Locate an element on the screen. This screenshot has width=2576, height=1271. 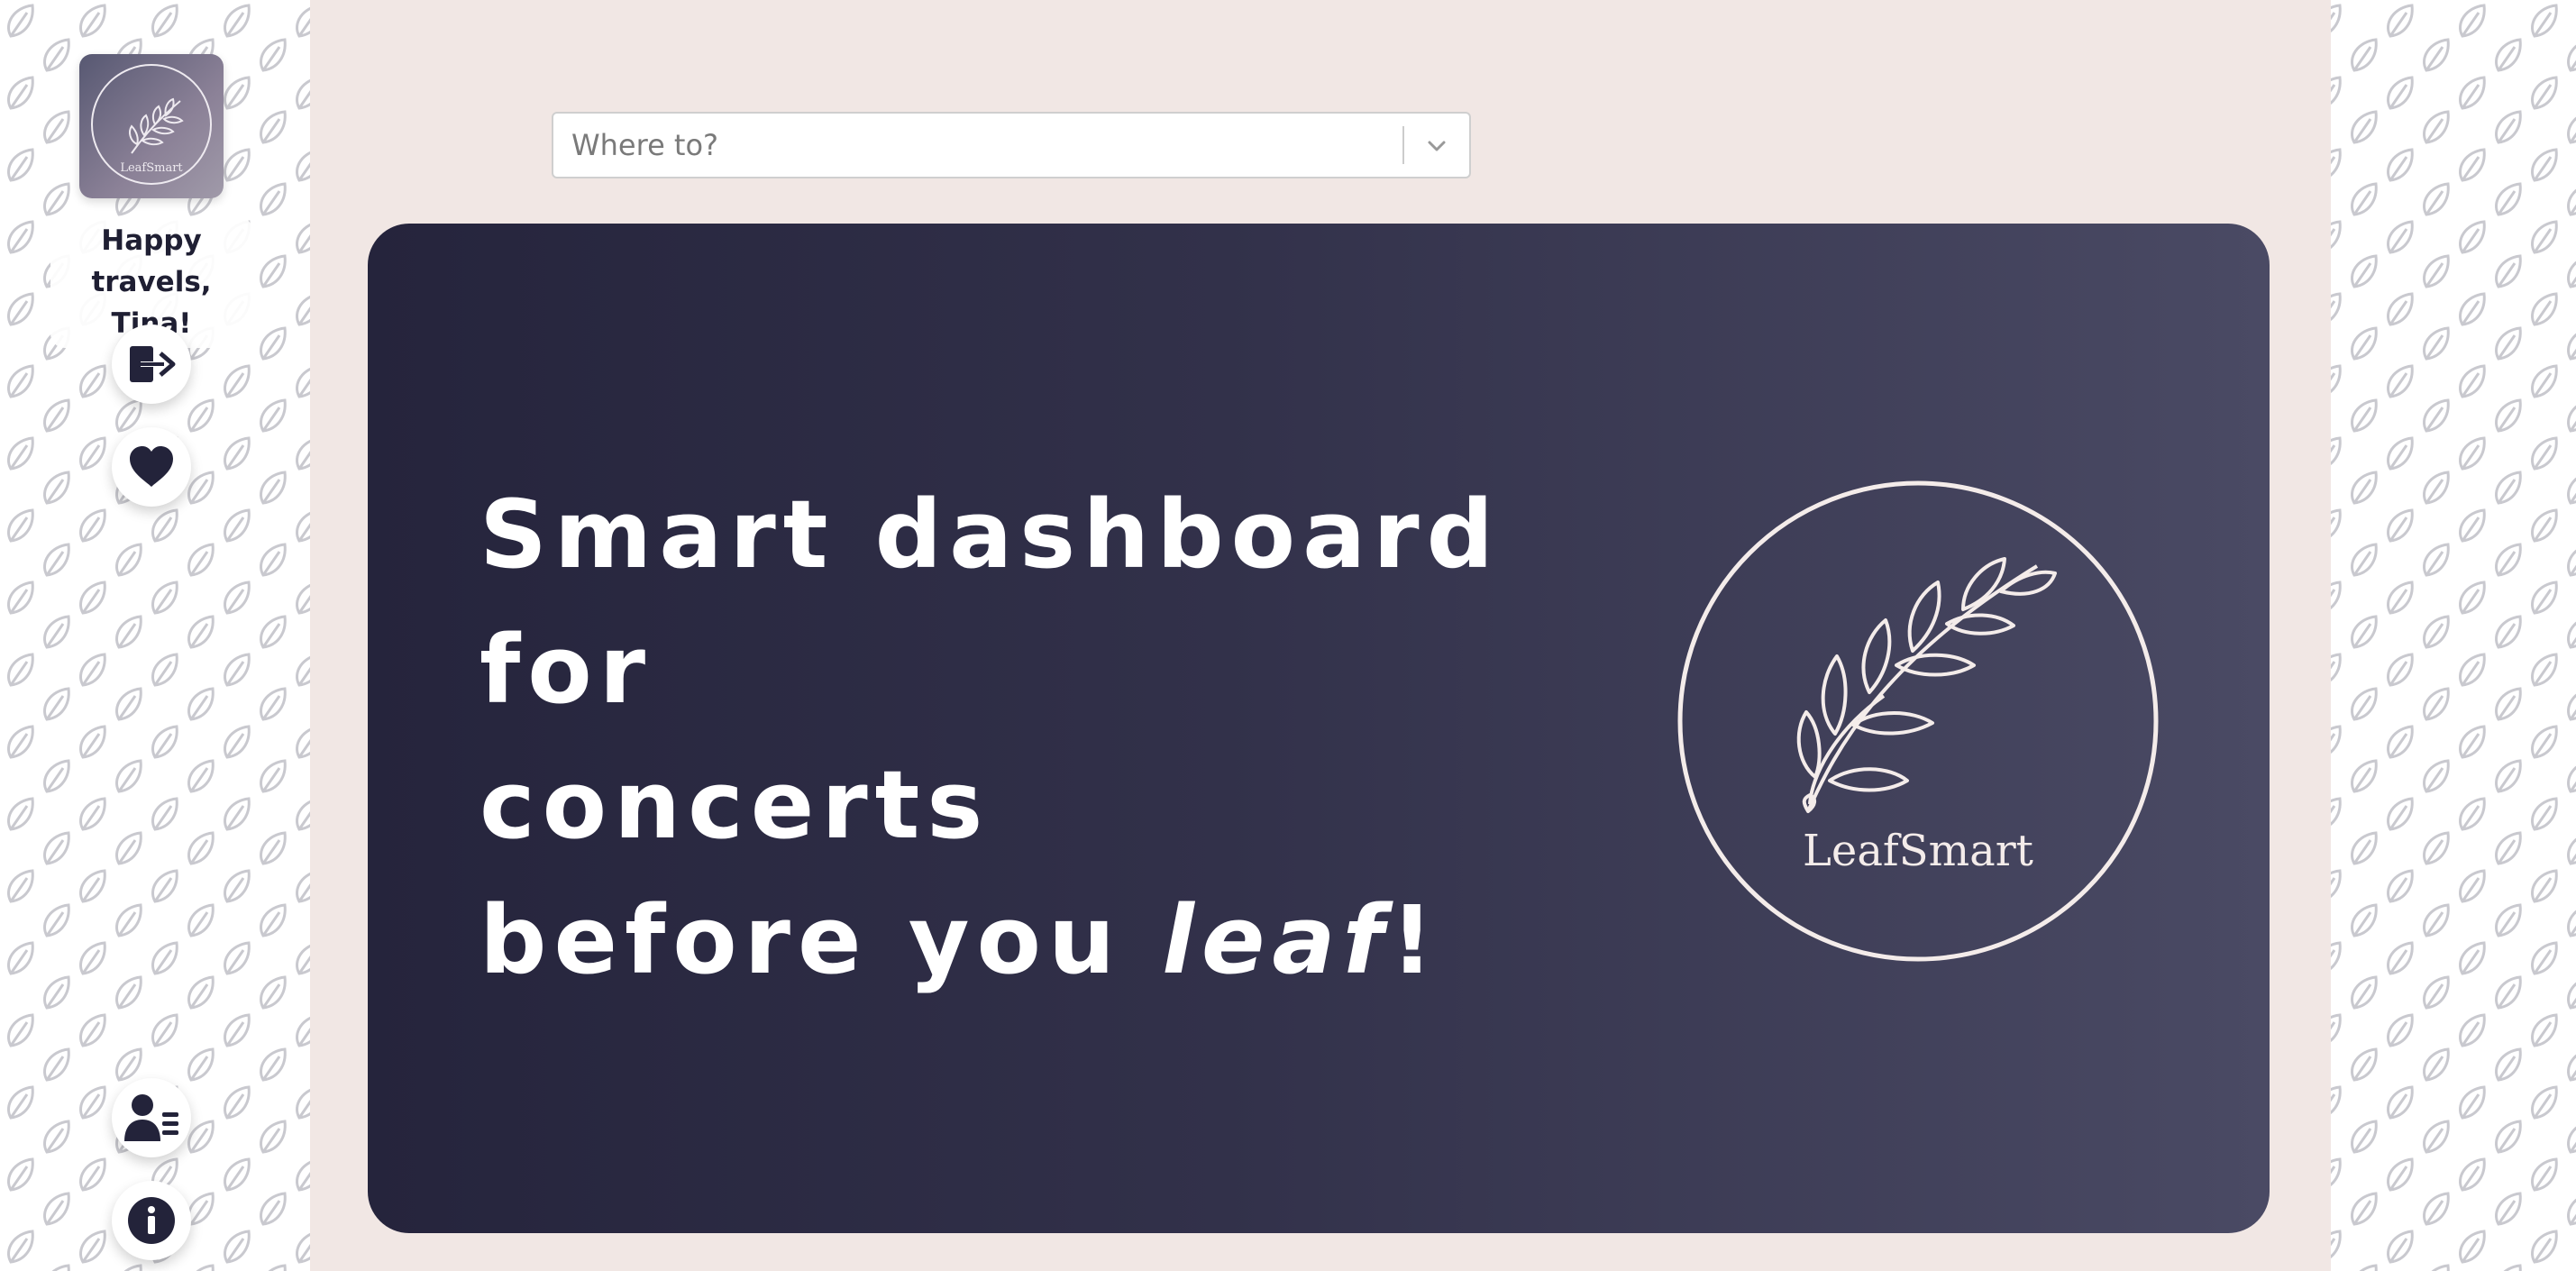
hero-line-4-suffix: ! is located at coordinates (1415, 940).